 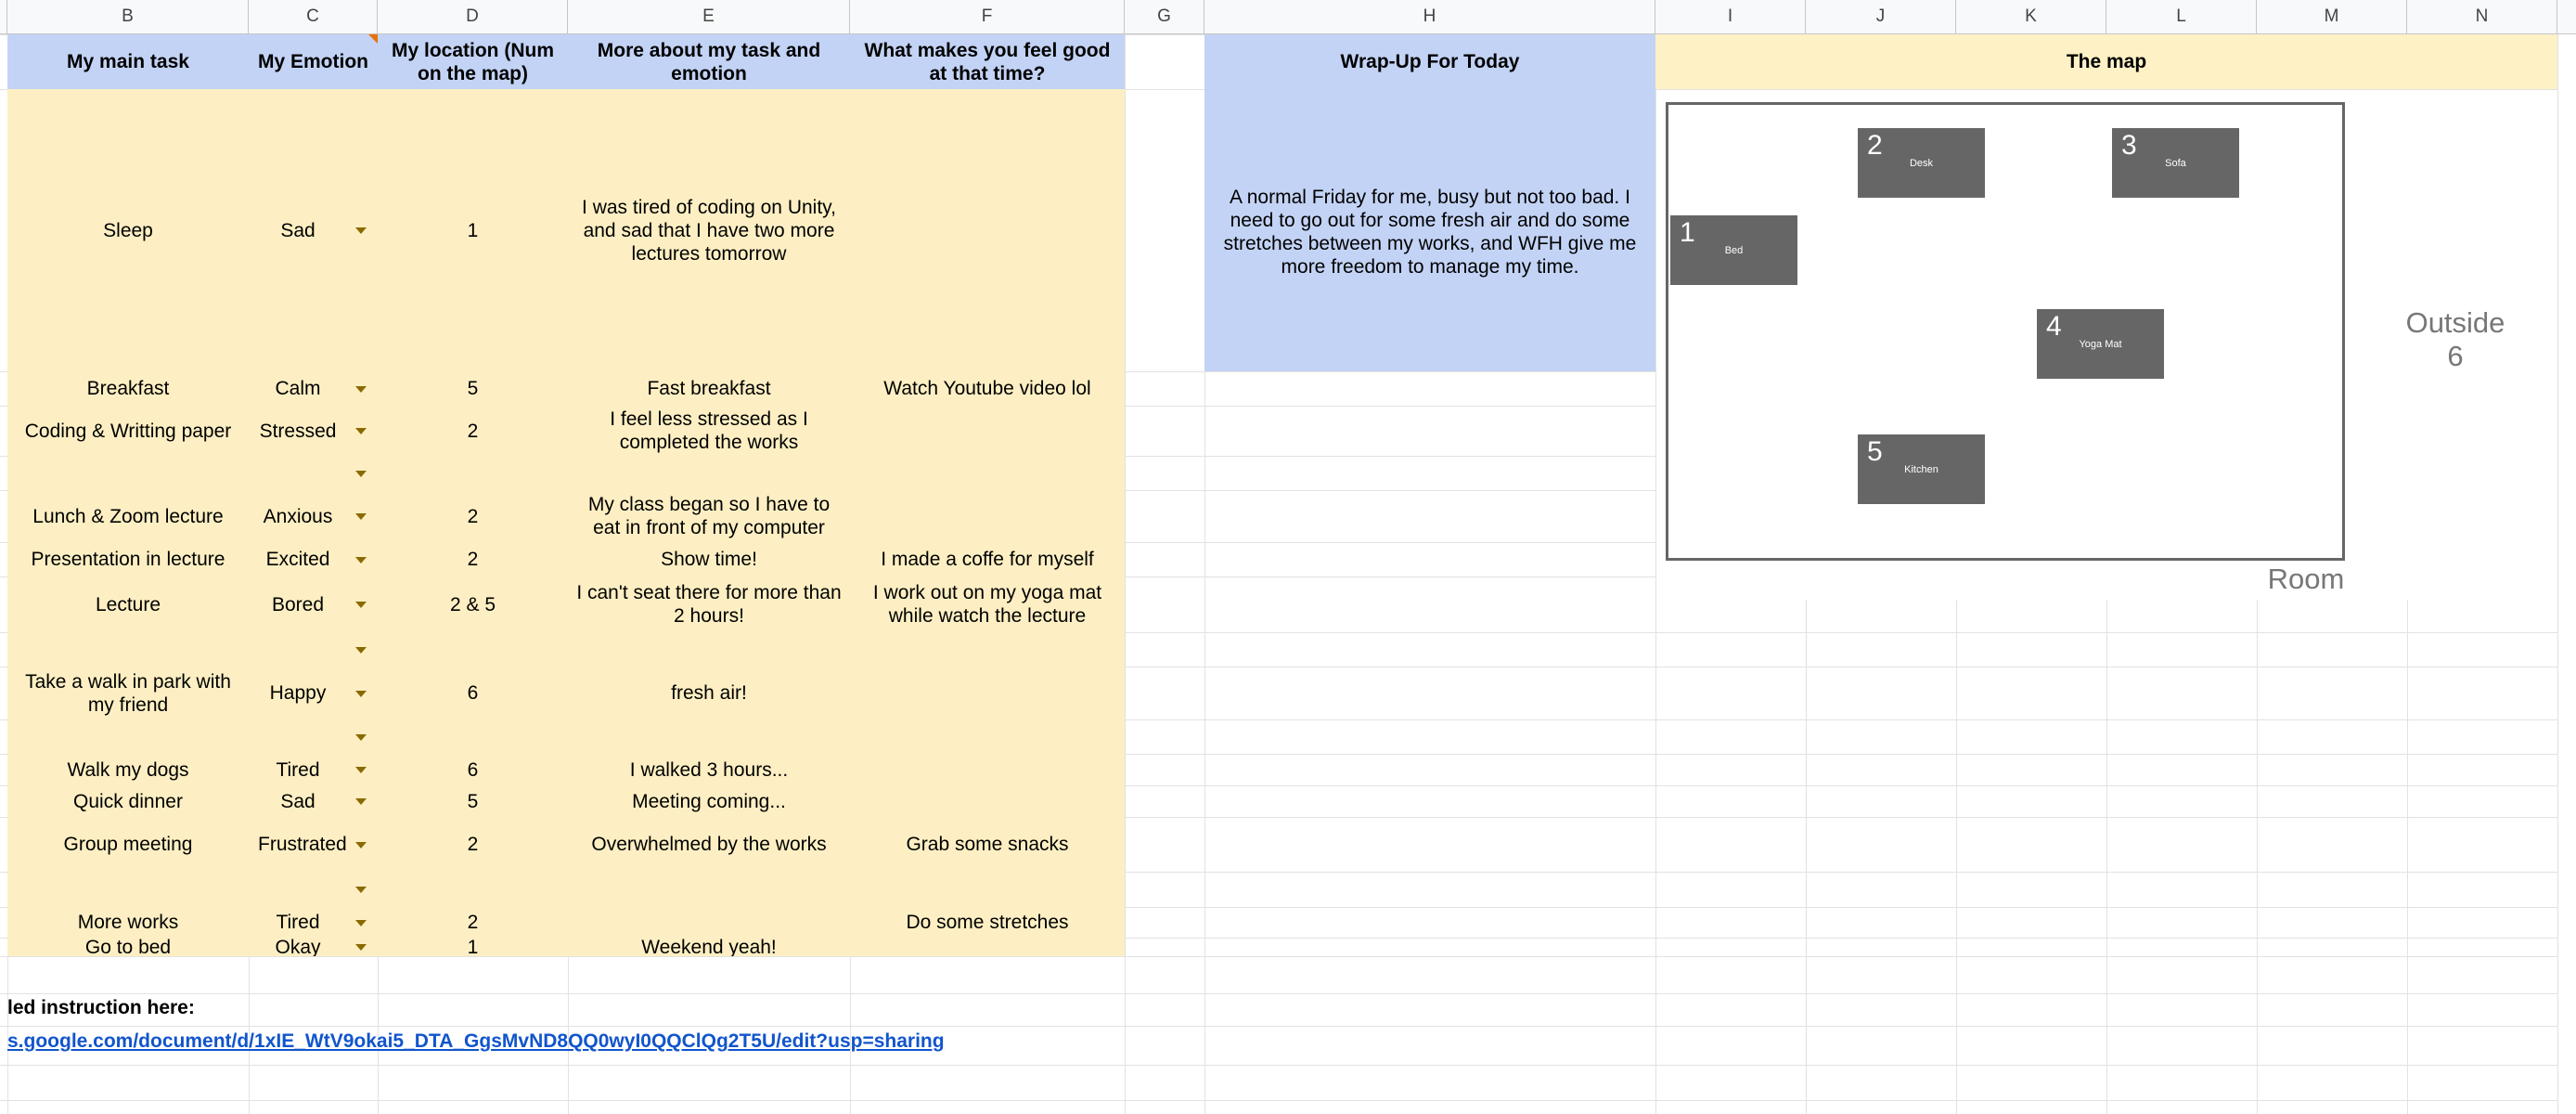 I want to click on cell-task: Presentation in lecture, so click(x=128, y=559).